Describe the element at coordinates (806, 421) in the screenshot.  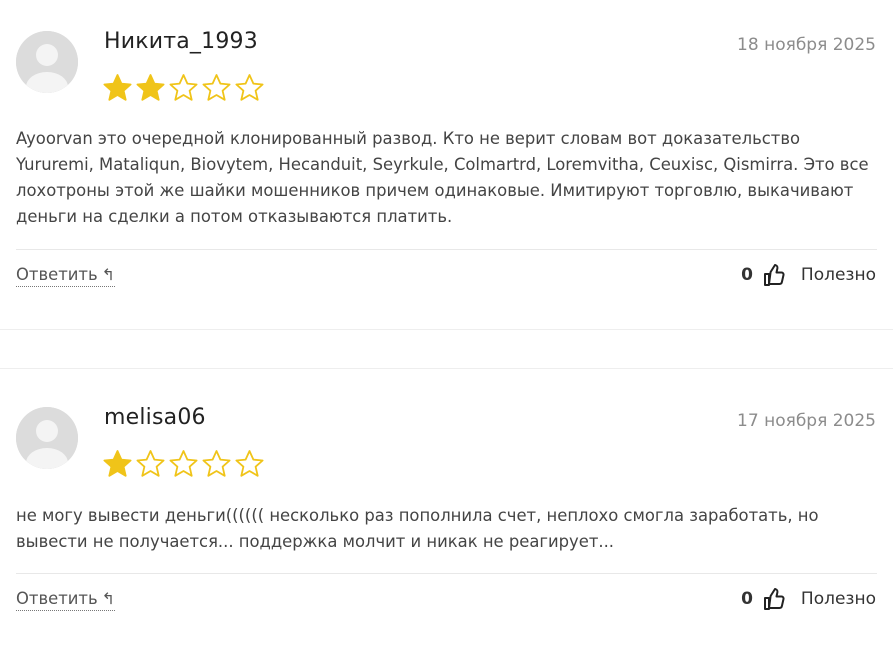
I see `review-date: 17 ноября 2025` at that location.